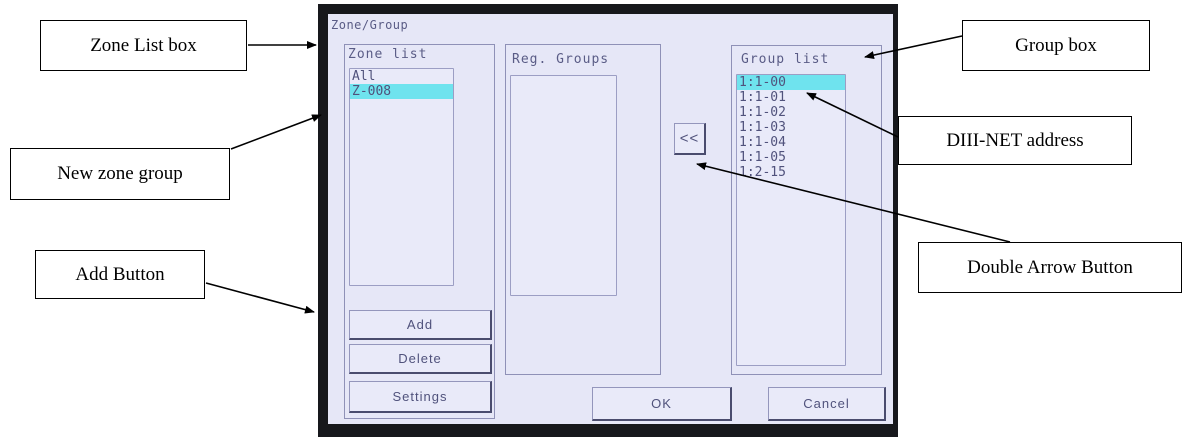  What do you see at coordinates (853, 202) in the screenshot?
I see `arrow-double-arrow-button` at bounding box center [853, 202].